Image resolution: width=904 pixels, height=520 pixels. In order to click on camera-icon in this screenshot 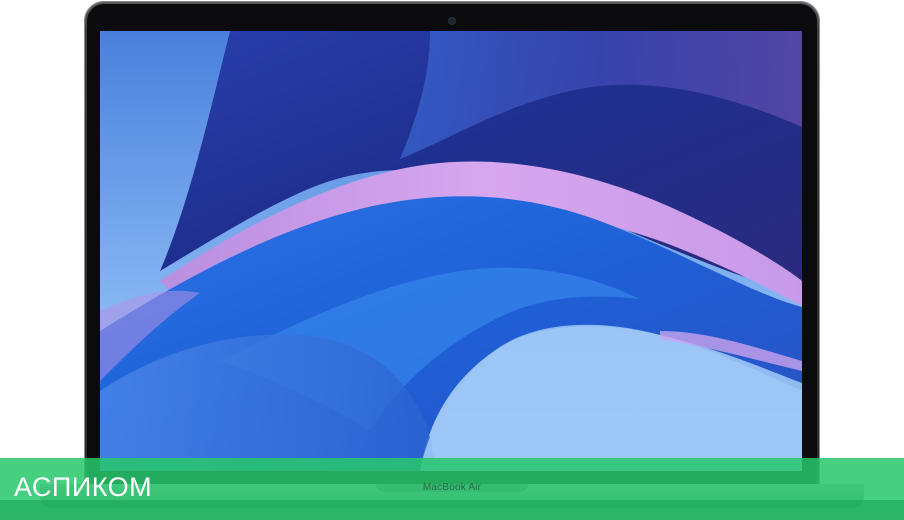, I will do `click(452, 21)`.